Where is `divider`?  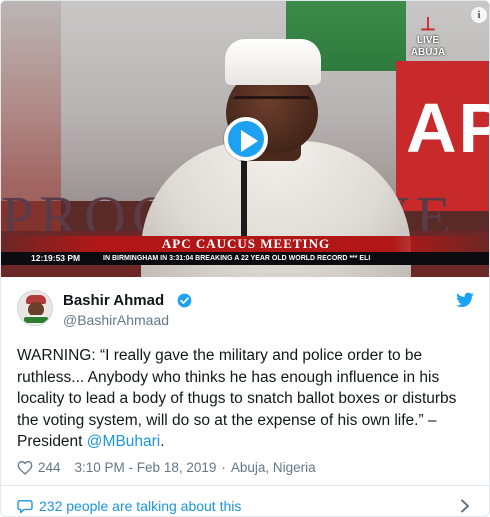 divider is located at coordinates (245, 485).